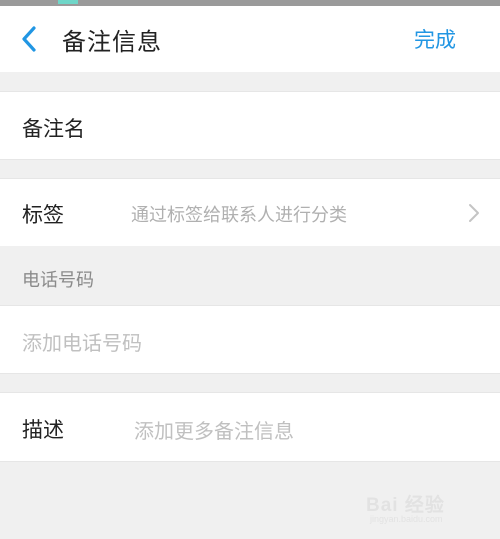 This screenshot has width=500, height=539. I want to click on chevron-left-icon, so click(29, 39).